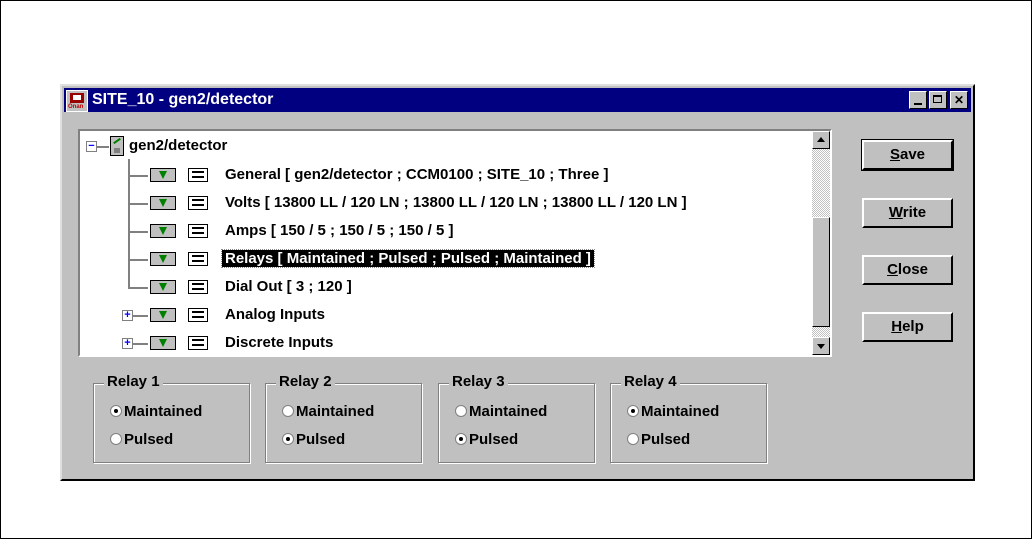 This screenshot has width=1032, height=539. Describe the element at coordinates (478, 382) in the screenshot. I see `relay-group-title: Relay 3` at that location.